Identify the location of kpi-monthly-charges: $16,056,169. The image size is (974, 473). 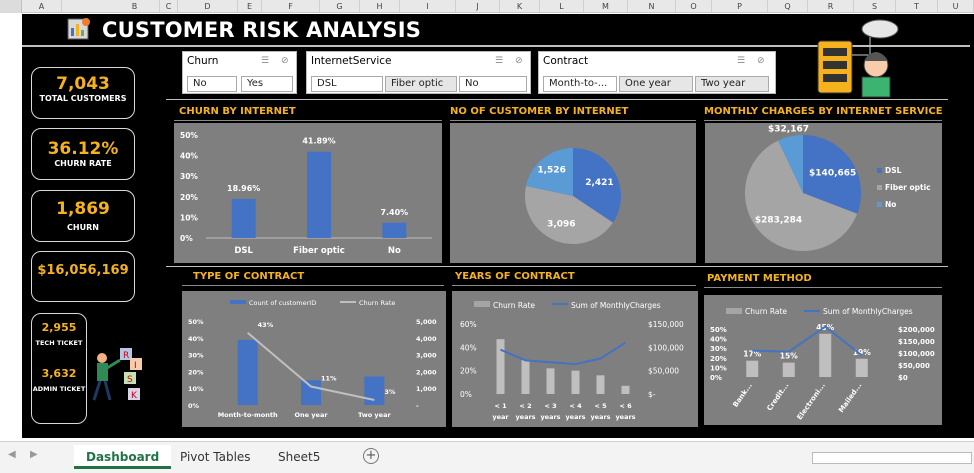
(83, 276).